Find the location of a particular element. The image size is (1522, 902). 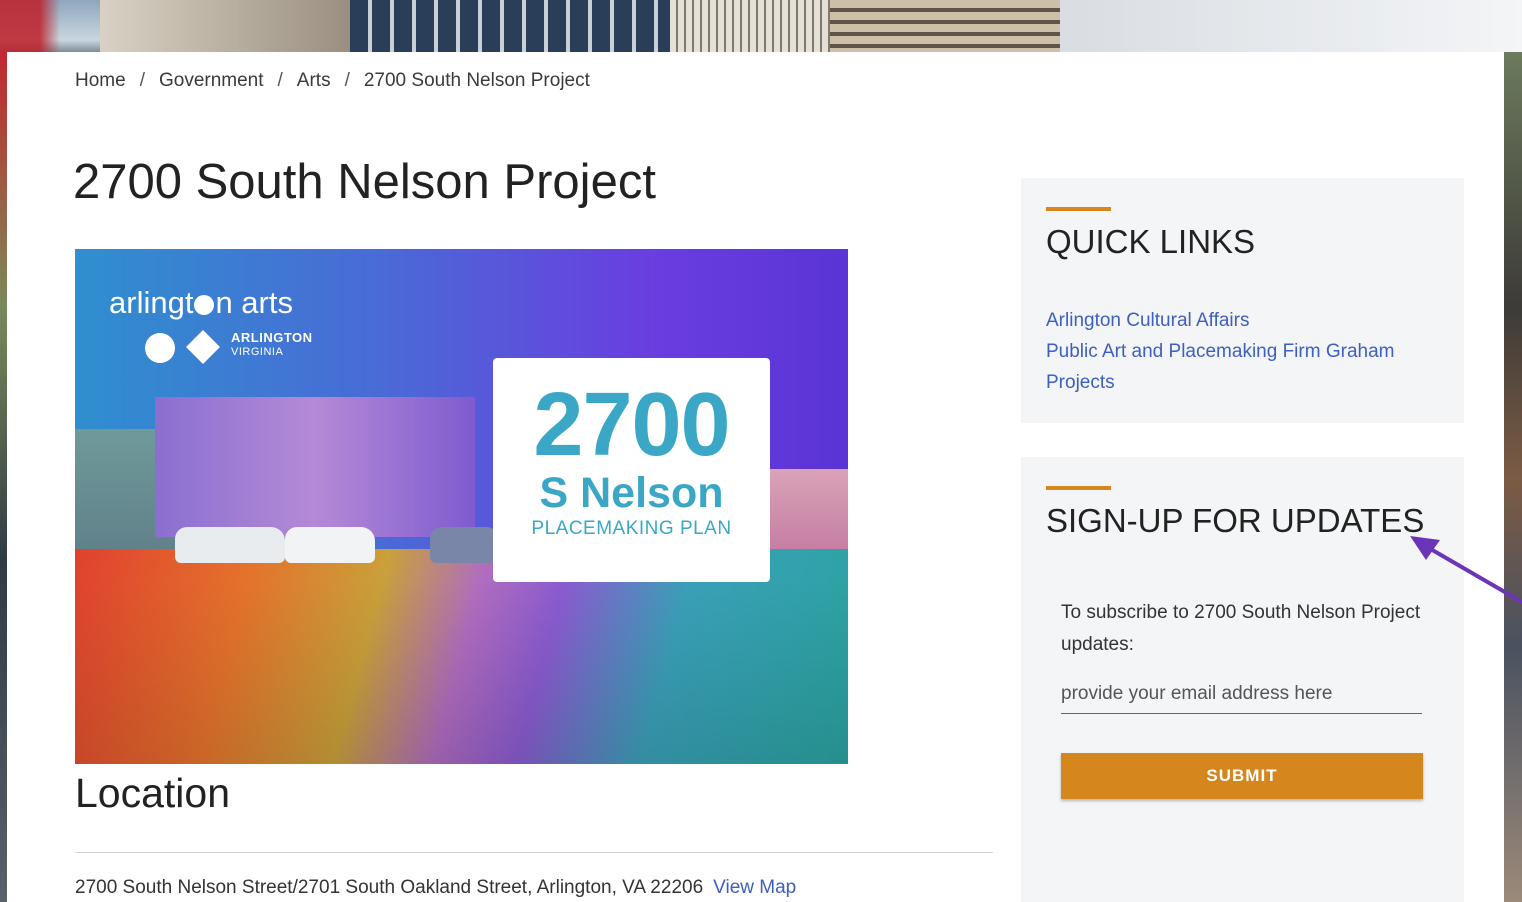

virginia-wordmark: VIRGINIA is located at coordinates (257, 352).